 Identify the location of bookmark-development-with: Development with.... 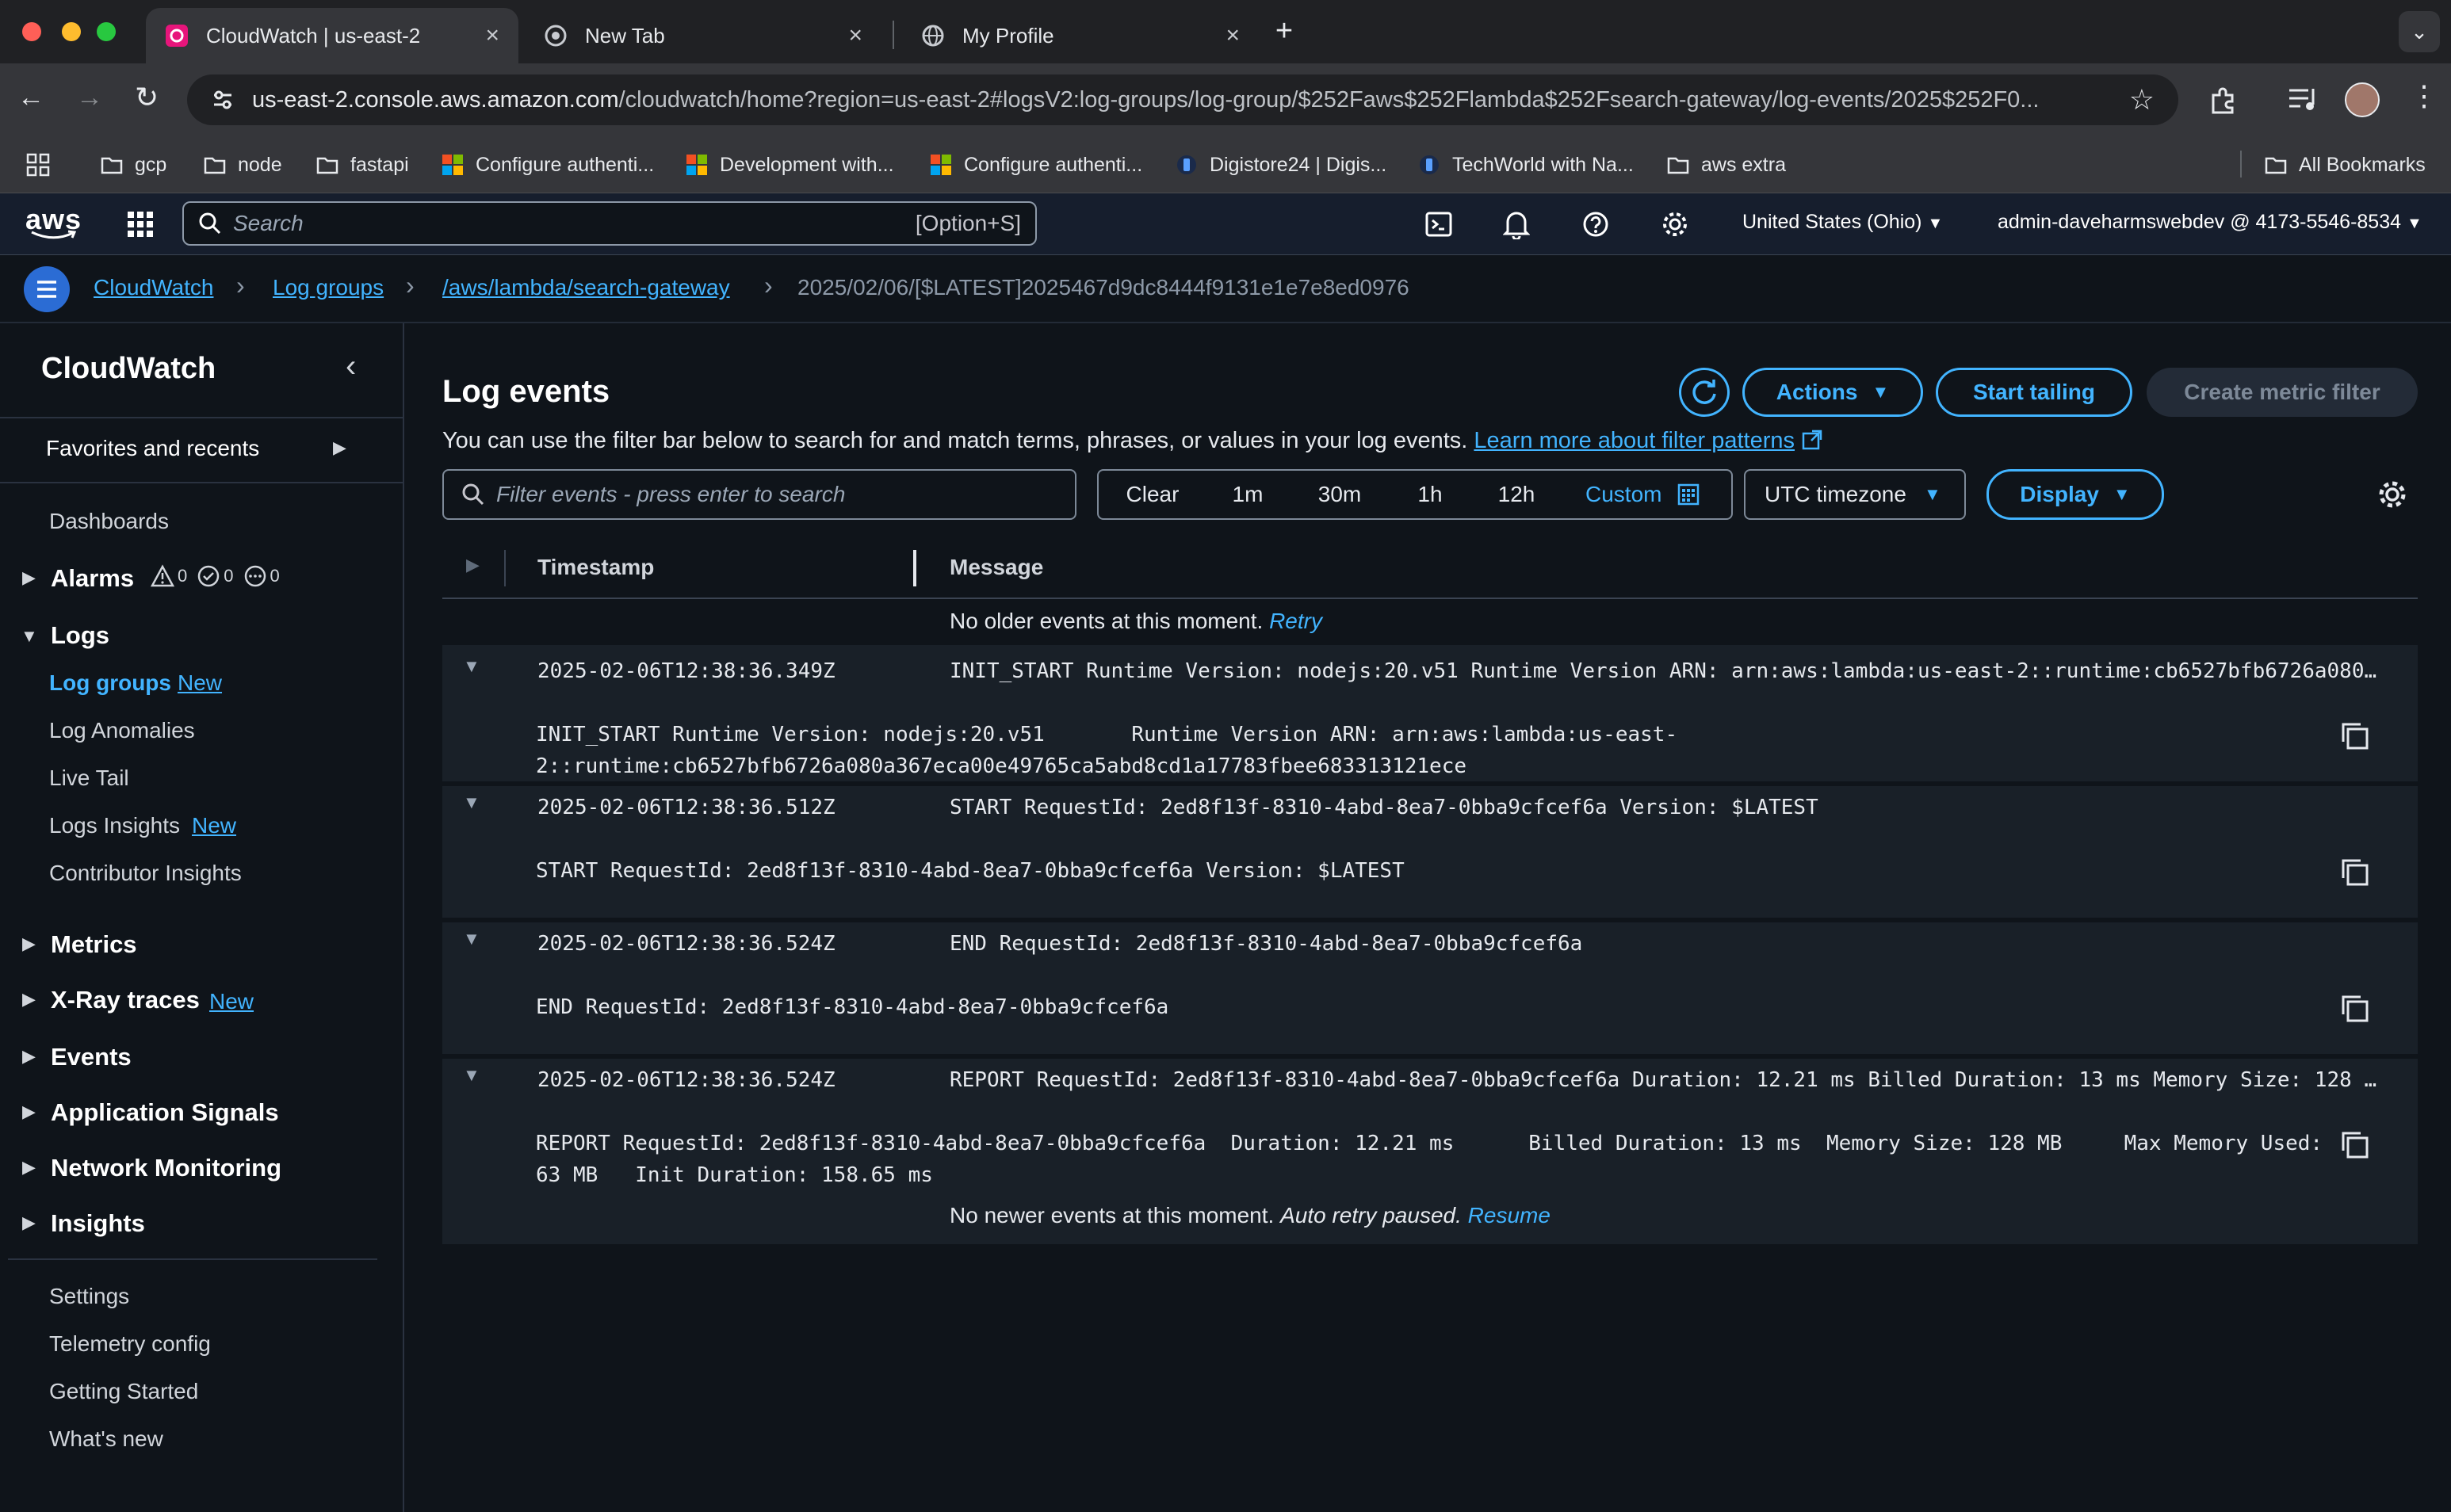
(789, 165).